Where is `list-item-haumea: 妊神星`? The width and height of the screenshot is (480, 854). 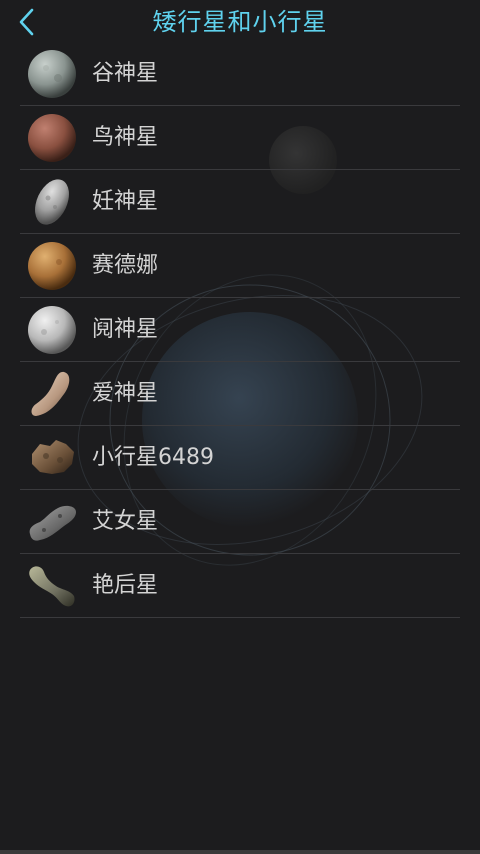 list-item-haumea: 妊神星 is located at coordinates (240, 202).